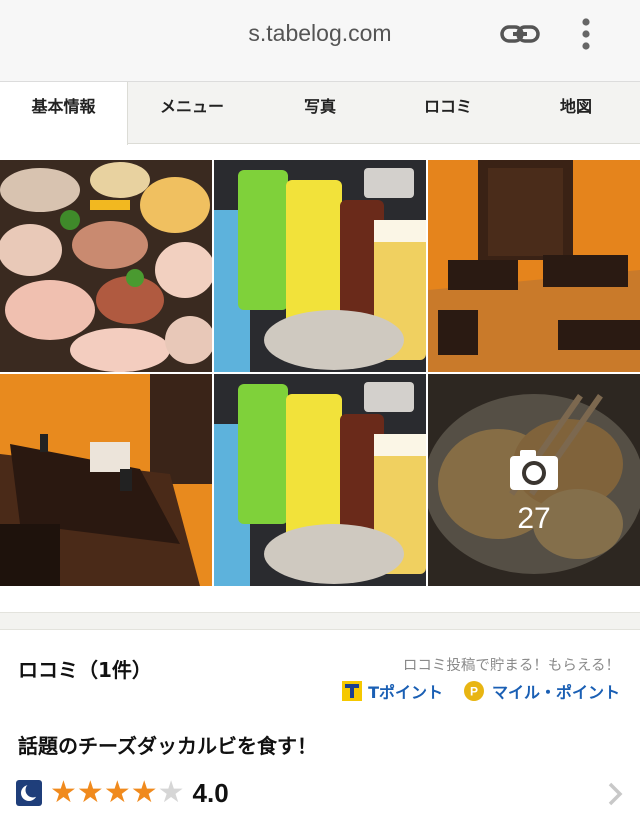 The height and width of the screenshot is (828, 640). What do you see at coordinates (405, 691) in the screenshot?
I see `tpoint-link: Tポイント` at bounding box center [405, 691].